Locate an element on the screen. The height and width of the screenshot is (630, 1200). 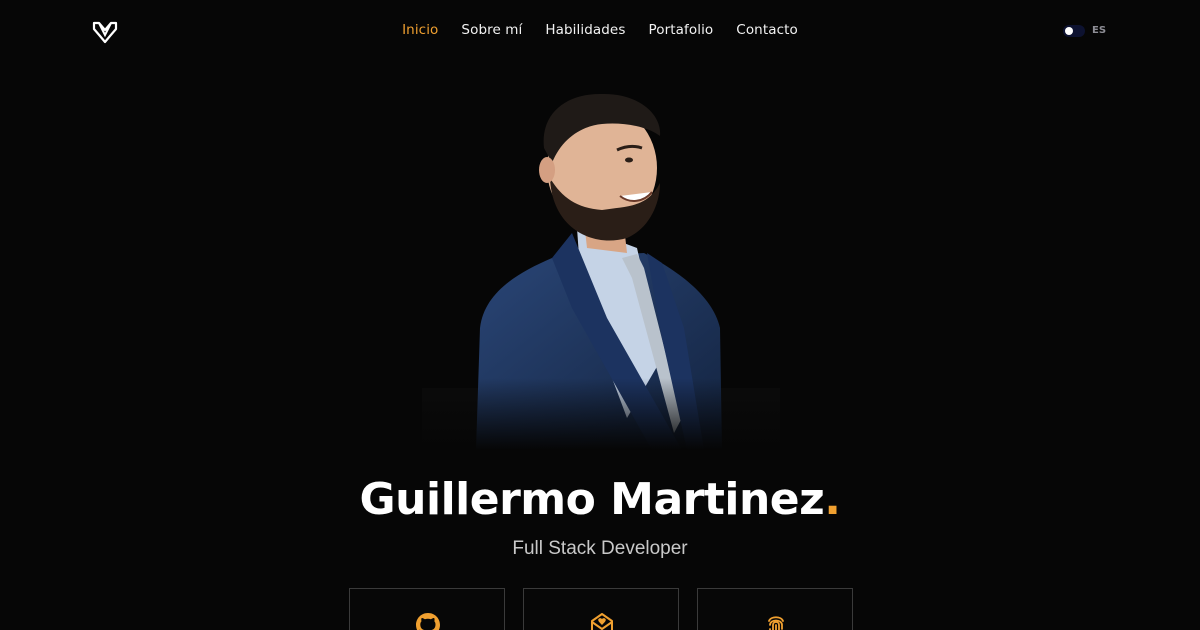
nav-item-contacto: Contacto is located at coordinates (767, 30).